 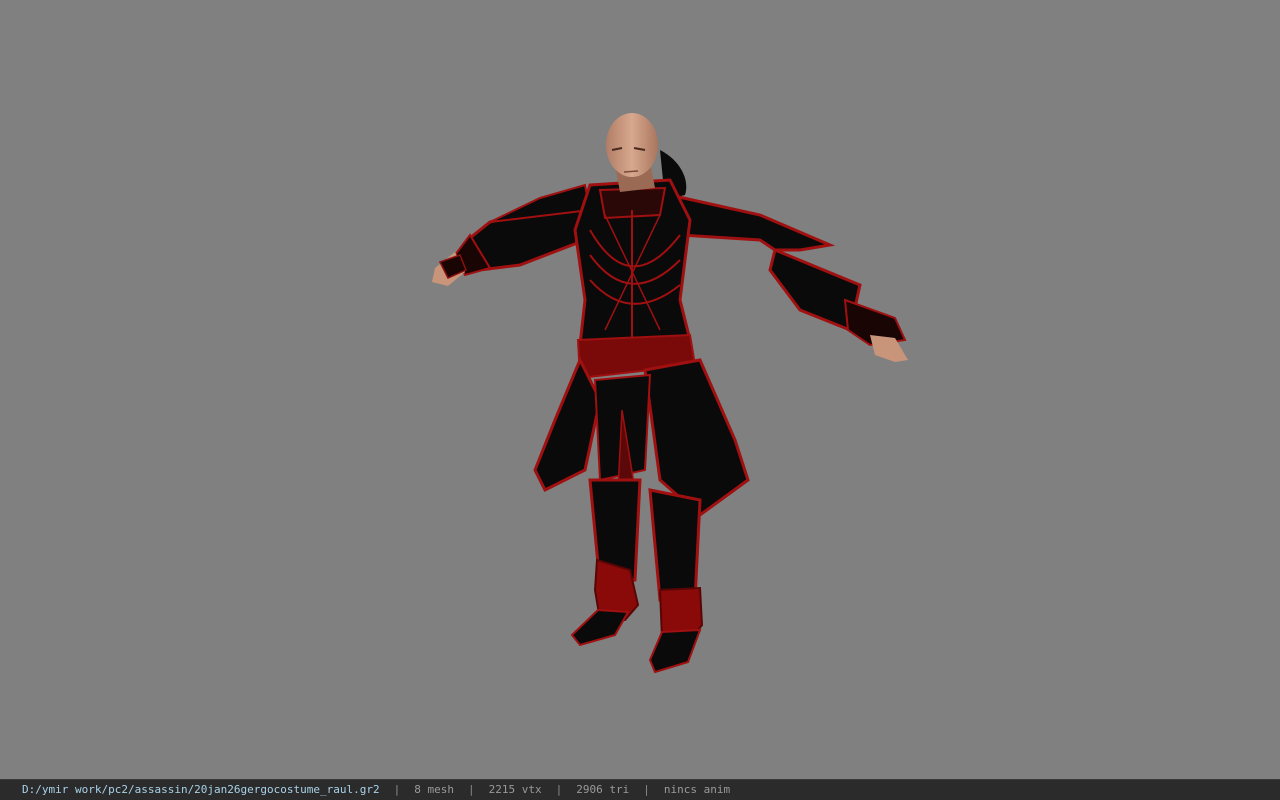 What do you see at coordinates (515, 789) in the screenshot?
I see `vertex-count: 2215 vtx` at bounding box center [515, 789].